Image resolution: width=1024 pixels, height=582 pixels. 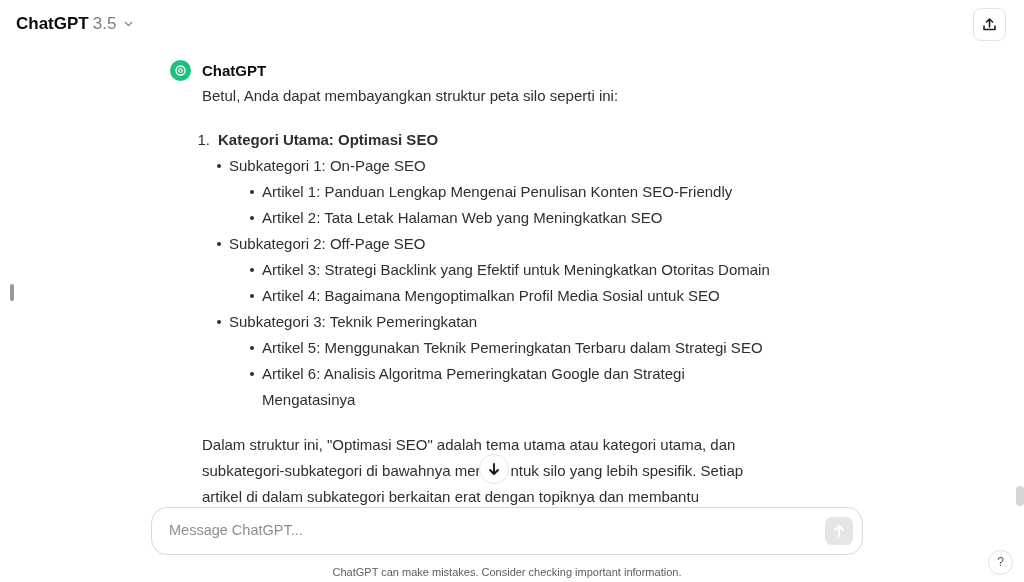 I want to click on paragraph-text: subkategori-subkategori di bawahnya mer, so click(x=341, y=471).